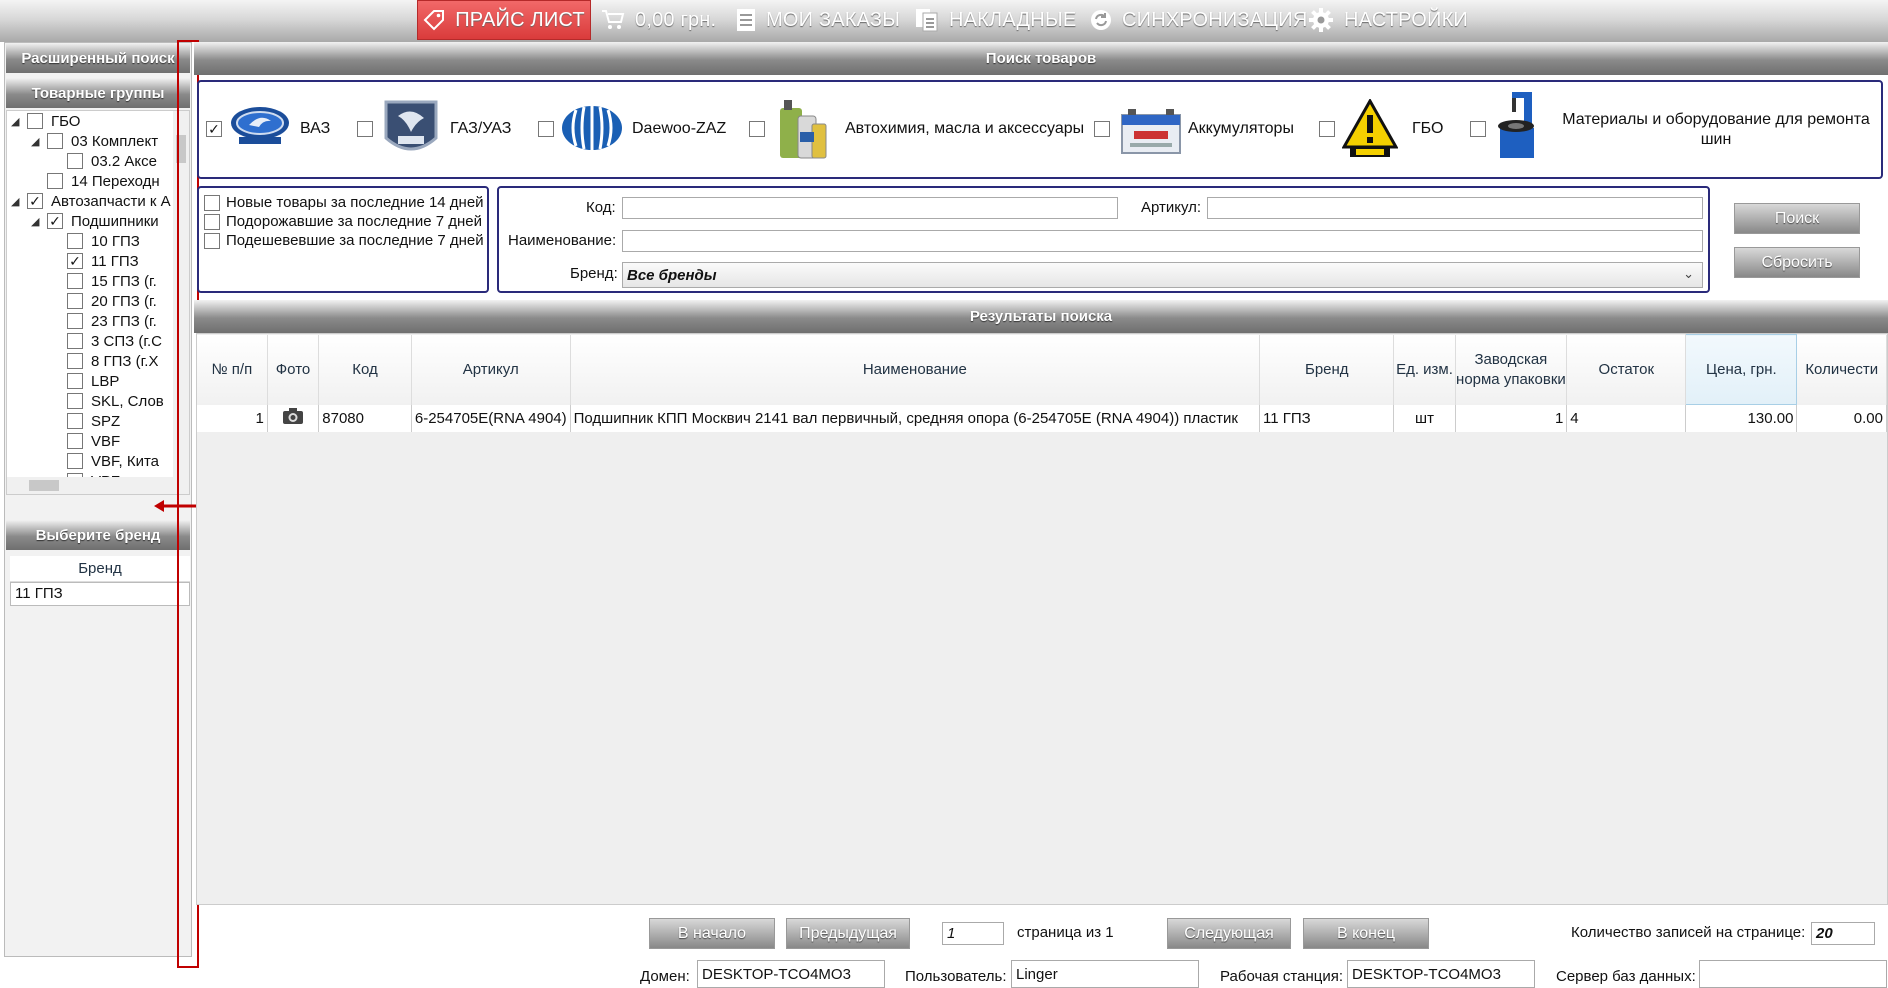 This screenshot has height=988, width=1888. I want to click on category-label: Daewoo-ZAZ, so click(679, 129).